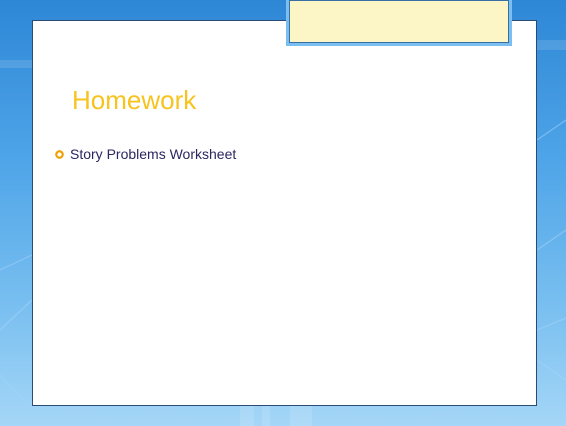 The image size is (566, 426). What do you see at coordinates (399, 23) in the screenshot?
I see `title-accent-tab` at bounding box center [399, 23].